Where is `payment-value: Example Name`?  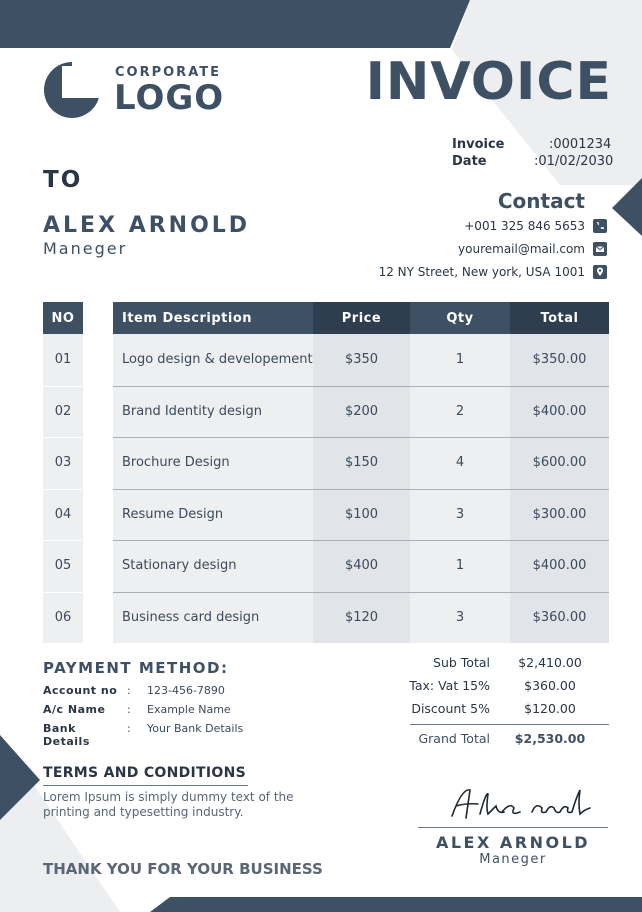 payment-value: Example Name is located at coordinates (189, 709).